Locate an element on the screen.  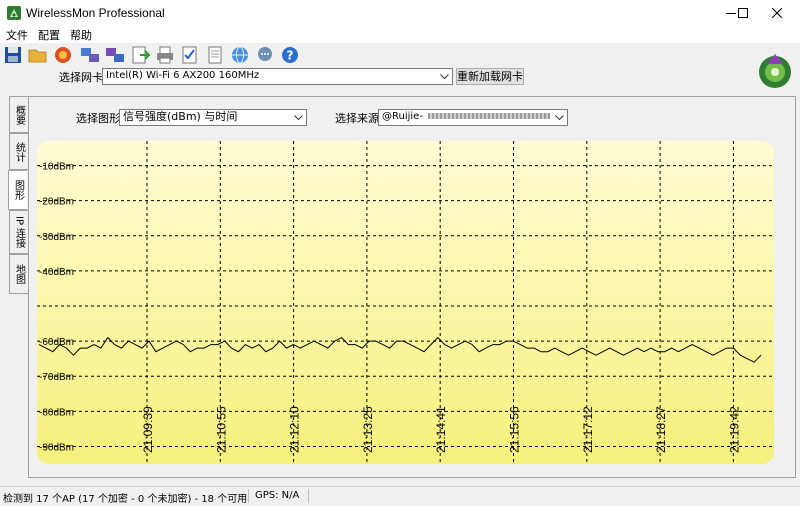
menu-help: 帮助 is located at coordinates (81, 35).